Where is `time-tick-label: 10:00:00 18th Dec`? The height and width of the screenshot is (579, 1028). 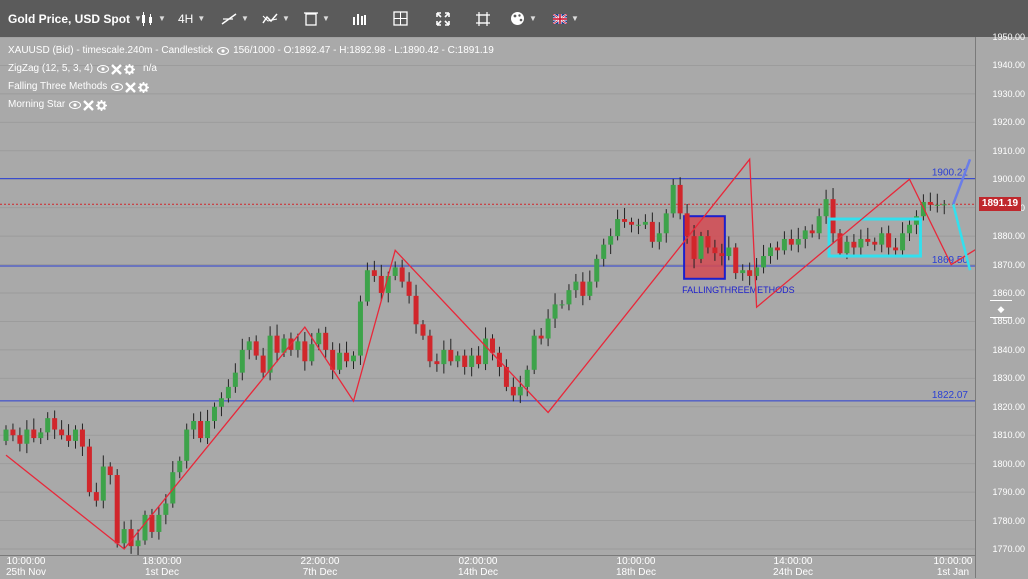
time-tick-label: 10:00:00 18th Dec is located at coordinates (636, 567).